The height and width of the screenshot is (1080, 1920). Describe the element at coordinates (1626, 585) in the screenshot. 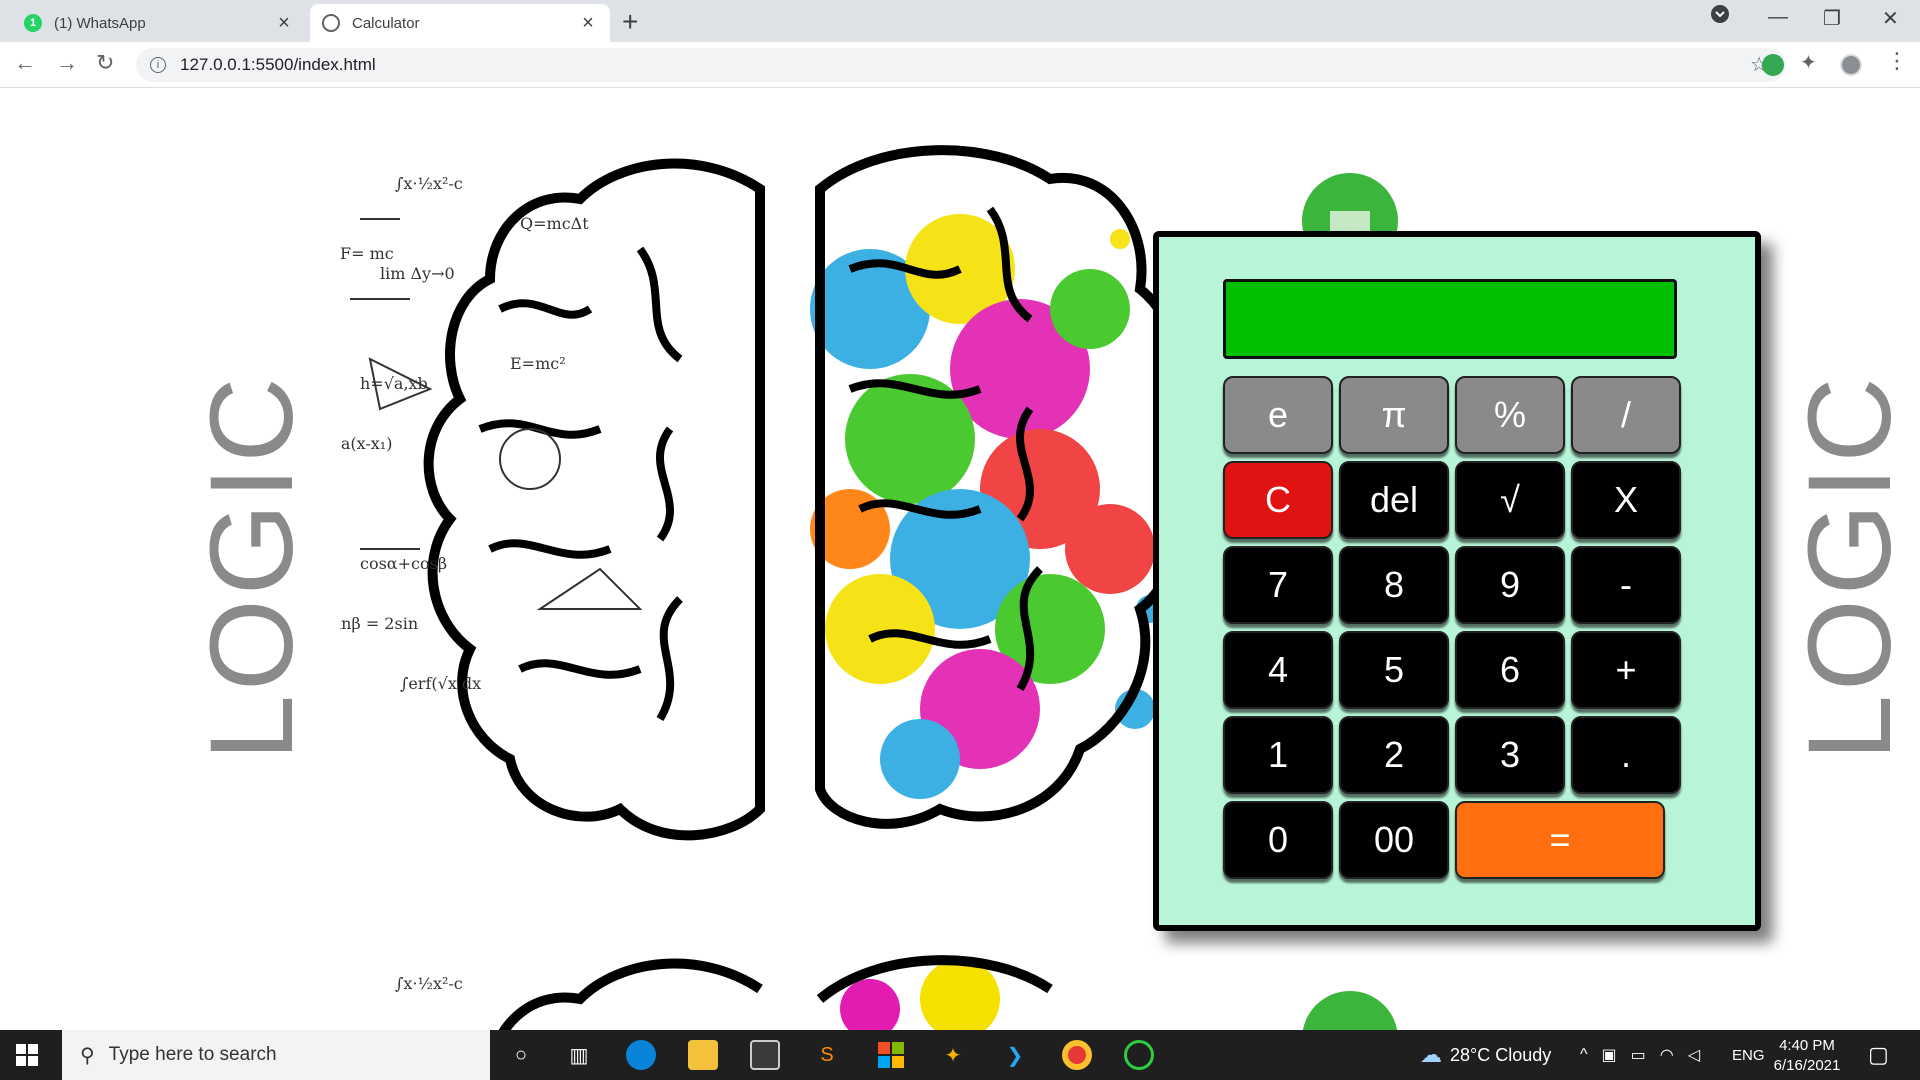

I see `key-minus-button: -` at that location.